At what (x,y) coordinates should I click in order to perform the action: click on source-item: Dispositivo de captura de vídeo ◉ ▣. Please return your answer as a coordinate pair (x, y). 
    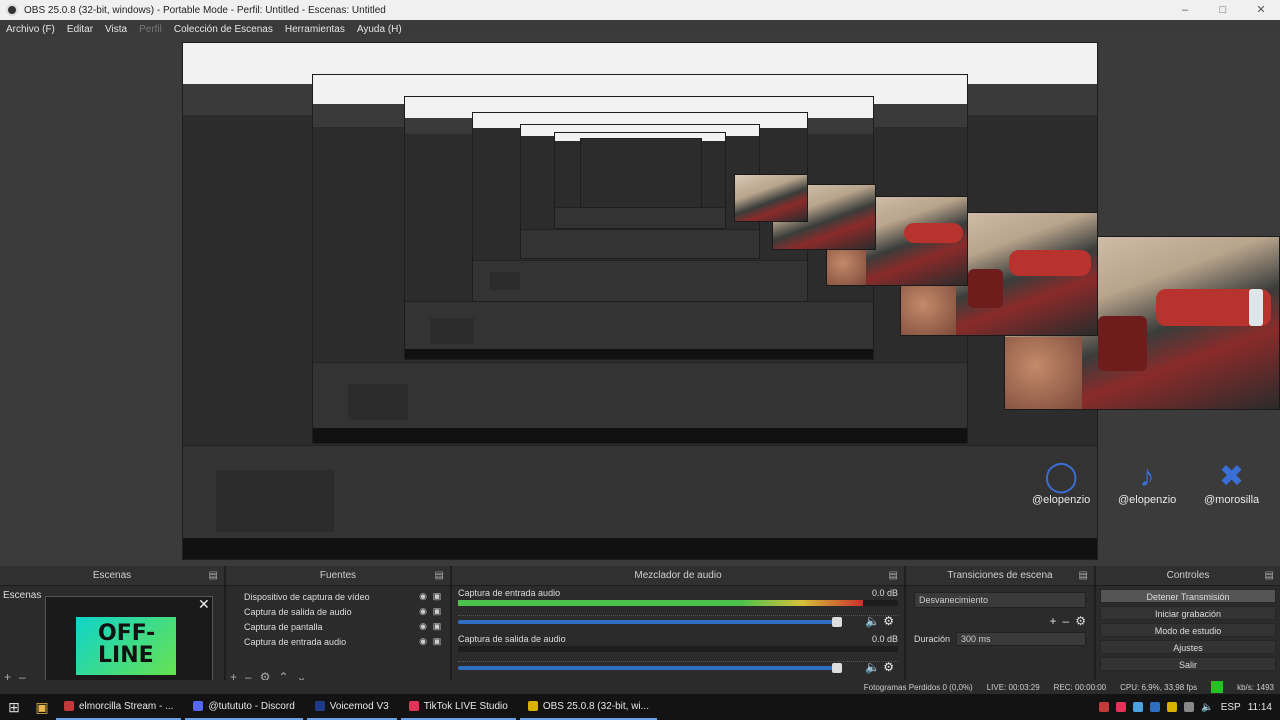
    Looking at the image, I should click on (338, 596).